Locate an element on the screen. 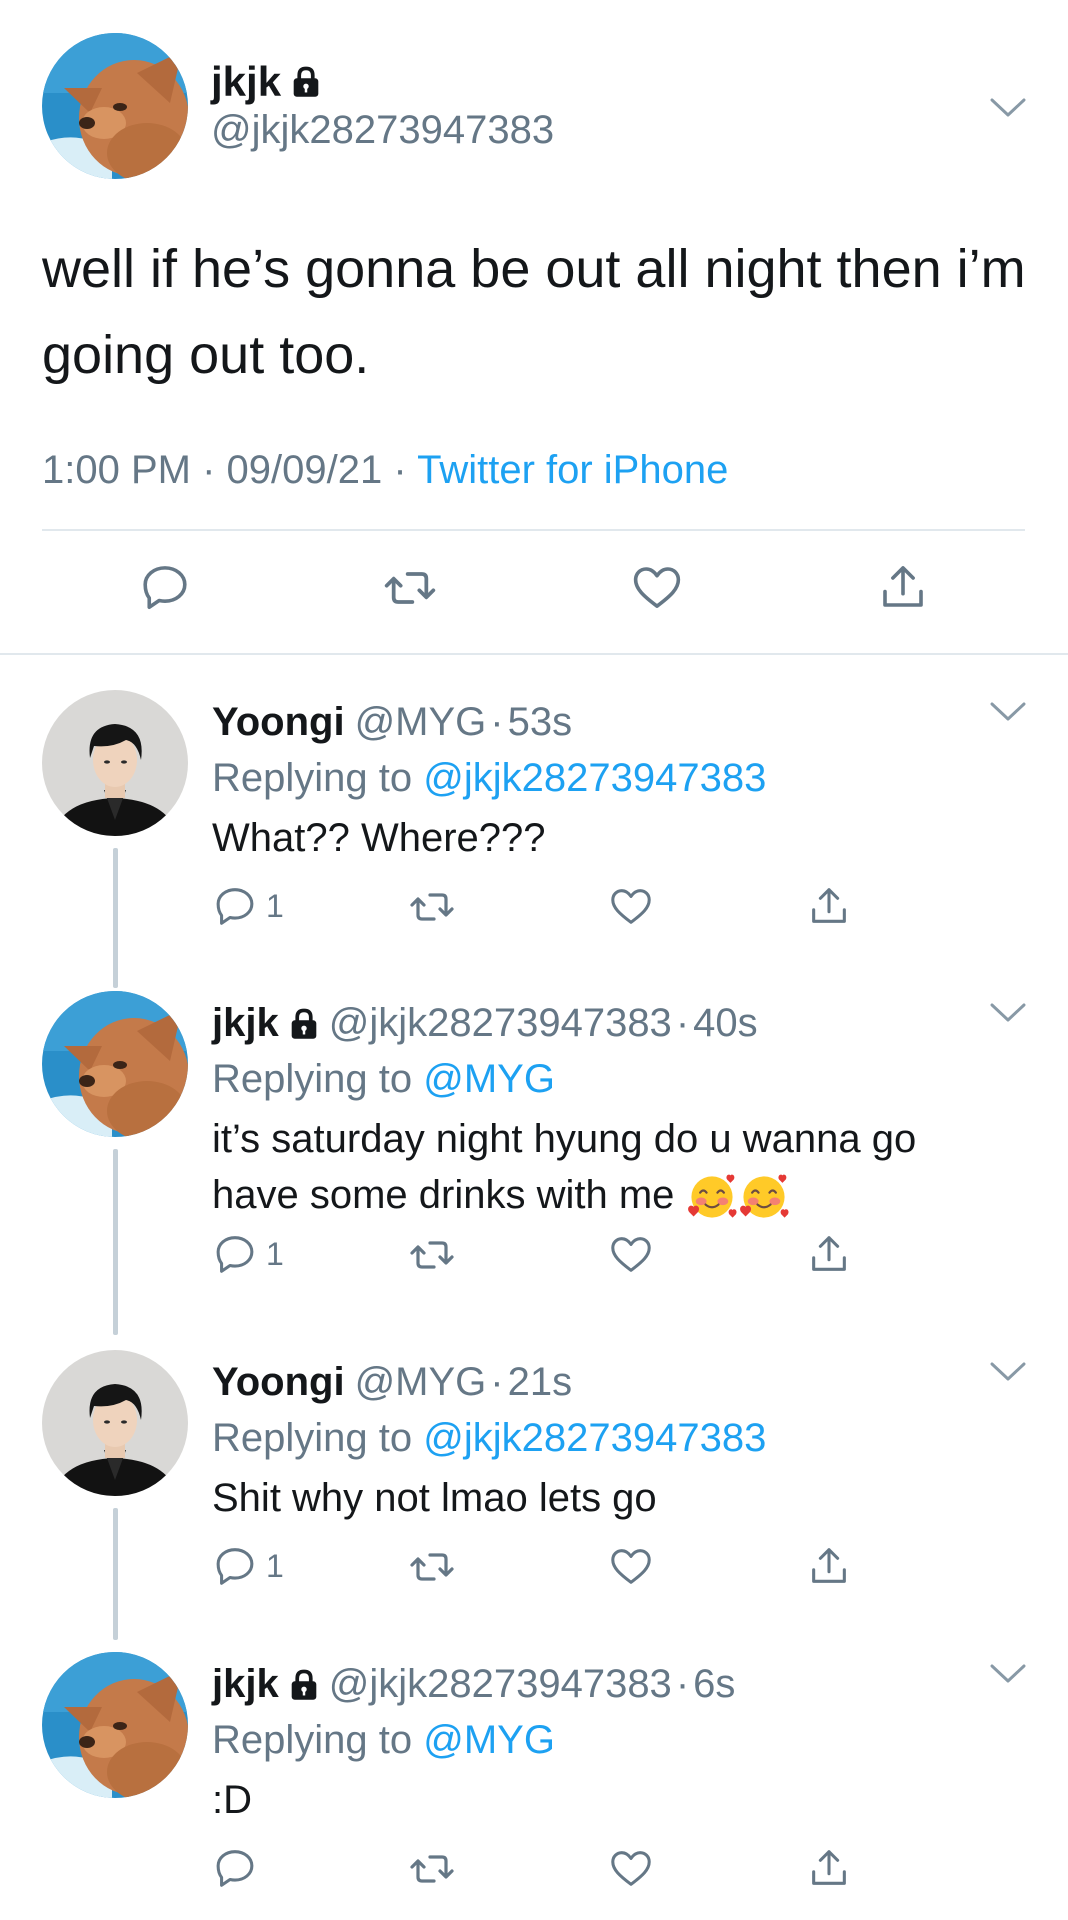  reply-text: Shit why not lmao lets go is located at coordinates (434, 1498).